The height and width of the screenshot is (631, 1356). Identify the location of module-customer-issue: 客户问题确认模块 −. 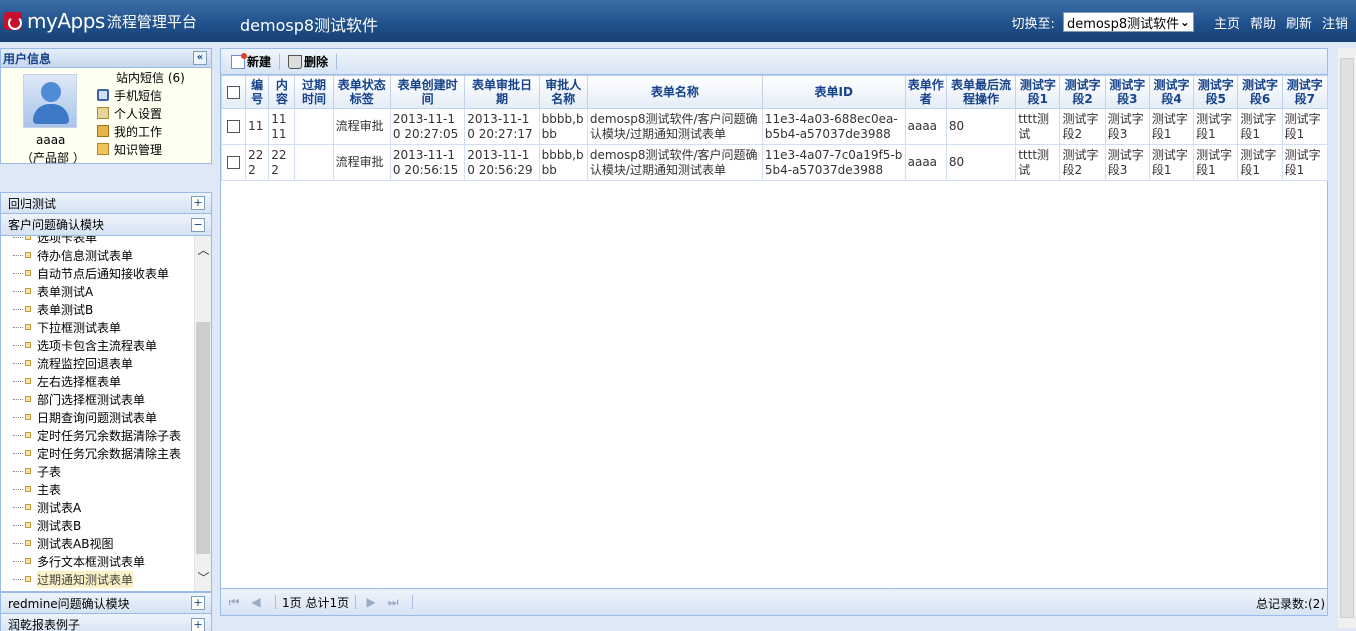
(106, 225).